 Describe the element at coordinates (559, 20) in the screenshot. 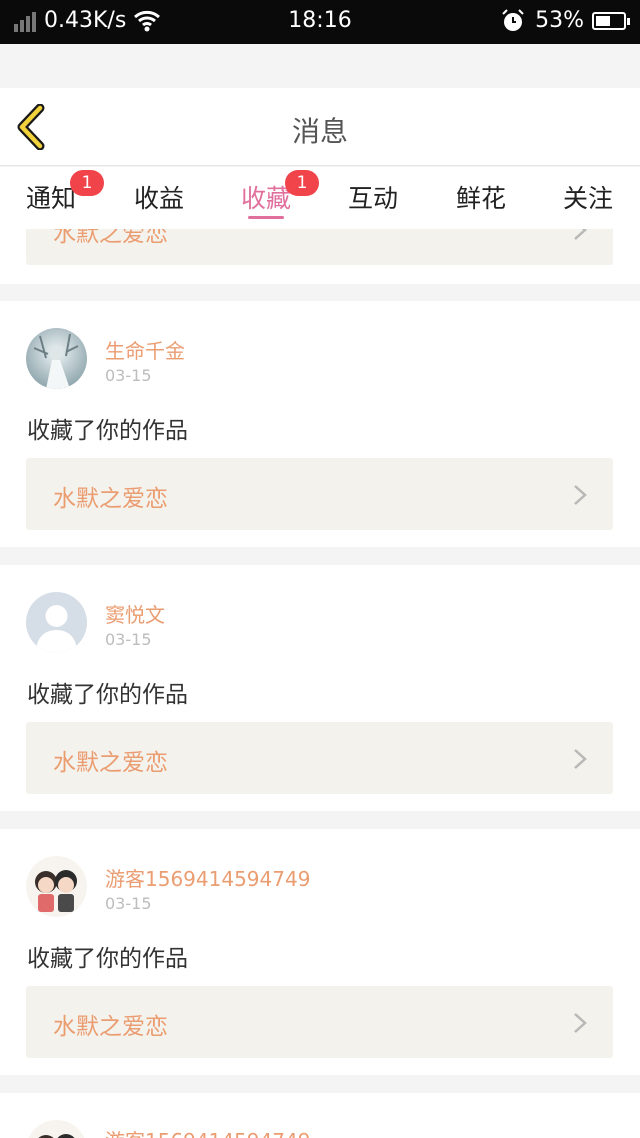

I see `battery-percent: 53%` at that location.